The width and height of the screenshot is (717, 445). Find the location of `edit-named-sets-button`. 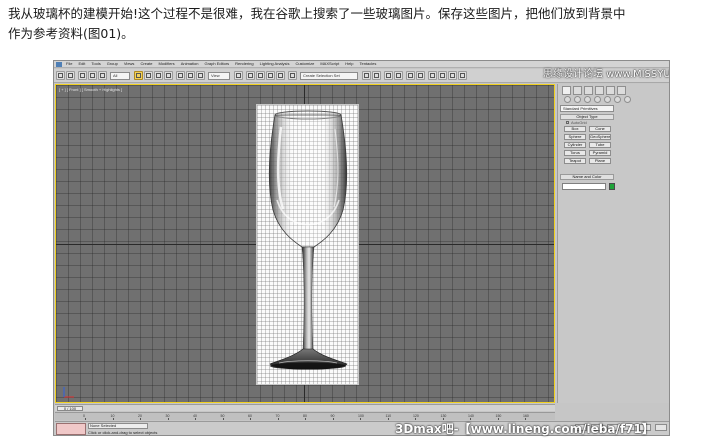

edit-named-sets-button is located at coordinates (292, 75).